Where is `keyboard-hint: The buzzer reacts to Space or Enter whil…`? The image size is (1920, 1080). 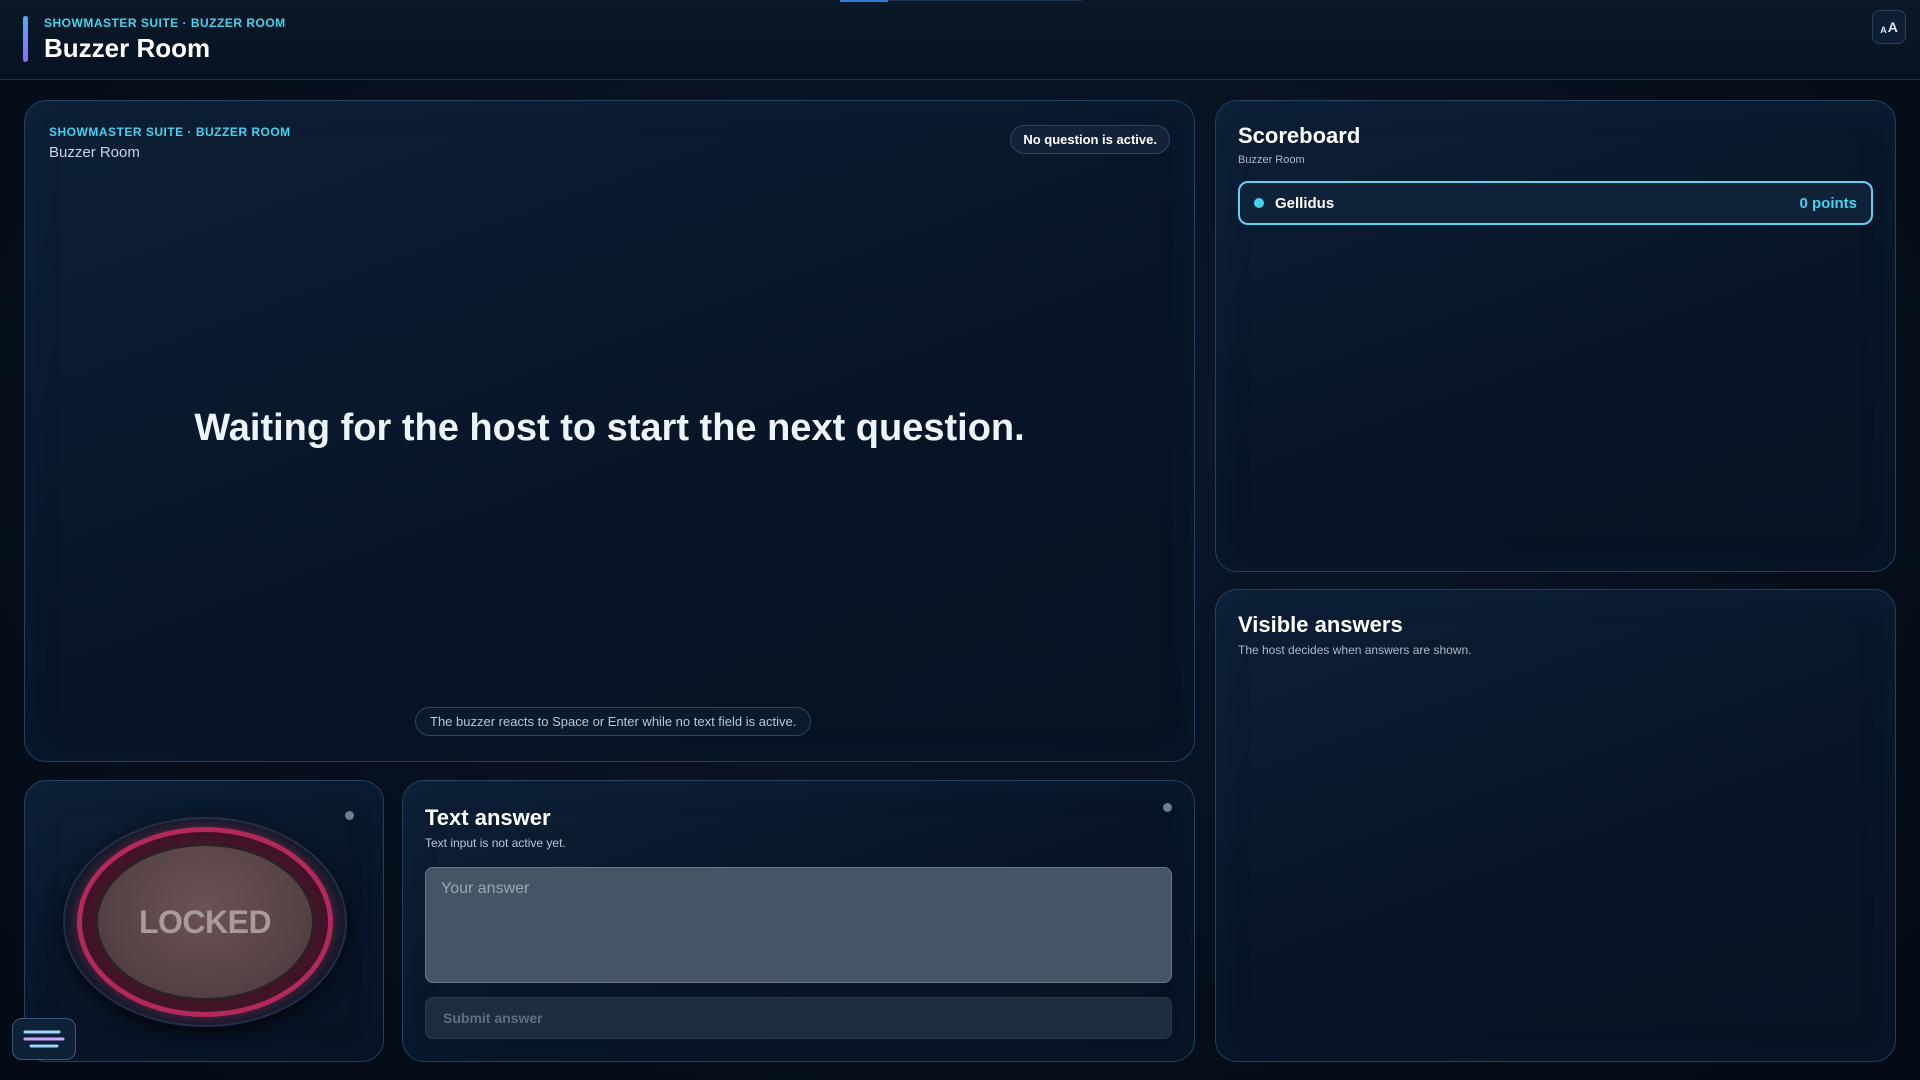 keyboard-hint: The buzzer reacts to Space or Enter whil… is located at coordinates (613, 721).